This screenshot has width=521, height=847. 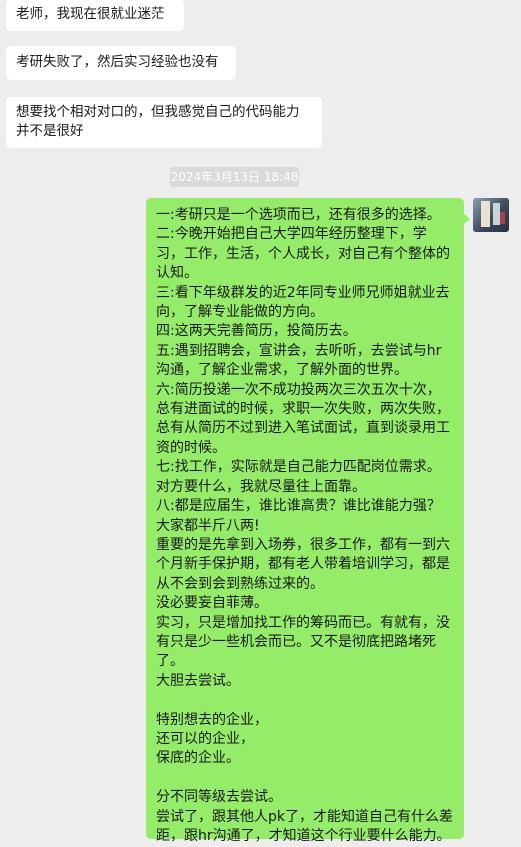 What do you see at coordinates (90, 14) in the screenshot?
I see `message-text: 老师，我现在很就业迷茫` at bounding box center [90, 14].